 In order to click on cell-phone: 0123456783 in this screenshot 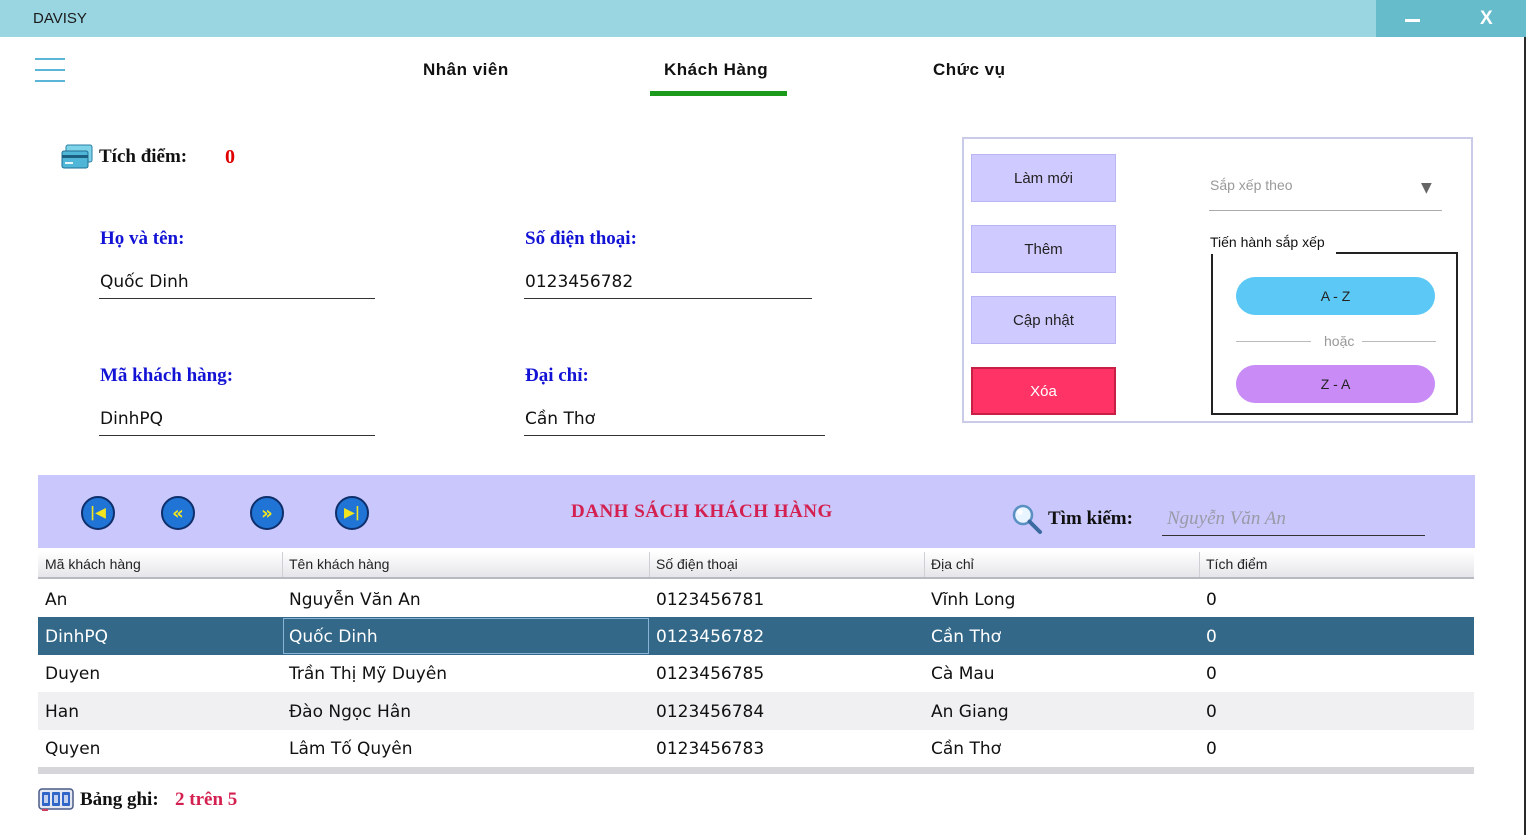, I will do `click(710, 749)`.